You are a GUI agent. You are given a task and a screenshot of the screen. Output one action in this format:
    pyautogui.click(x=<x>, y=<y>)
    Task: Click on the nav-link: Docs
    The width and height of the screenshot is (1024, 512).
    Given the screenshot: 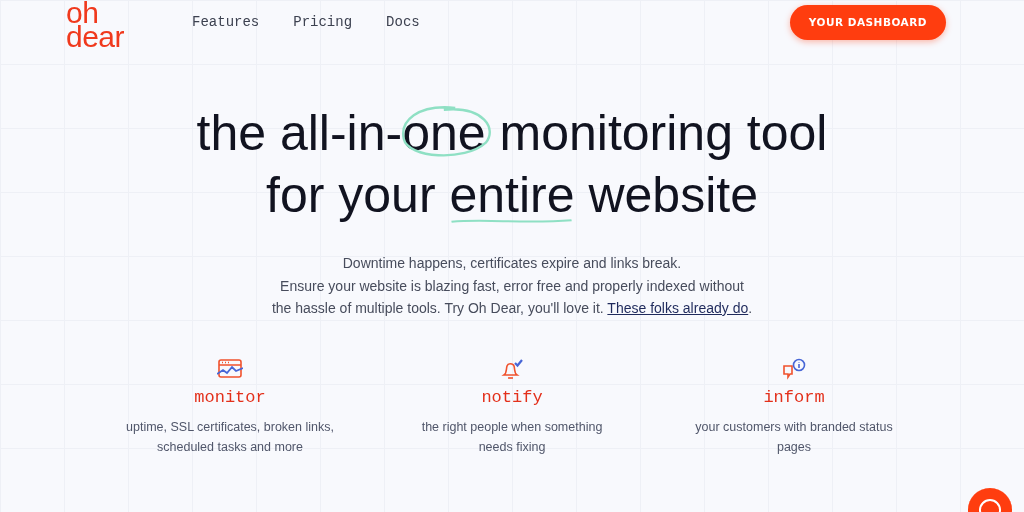 What is the action you would take?
    pyautogui.click(x=403, y=22)
    